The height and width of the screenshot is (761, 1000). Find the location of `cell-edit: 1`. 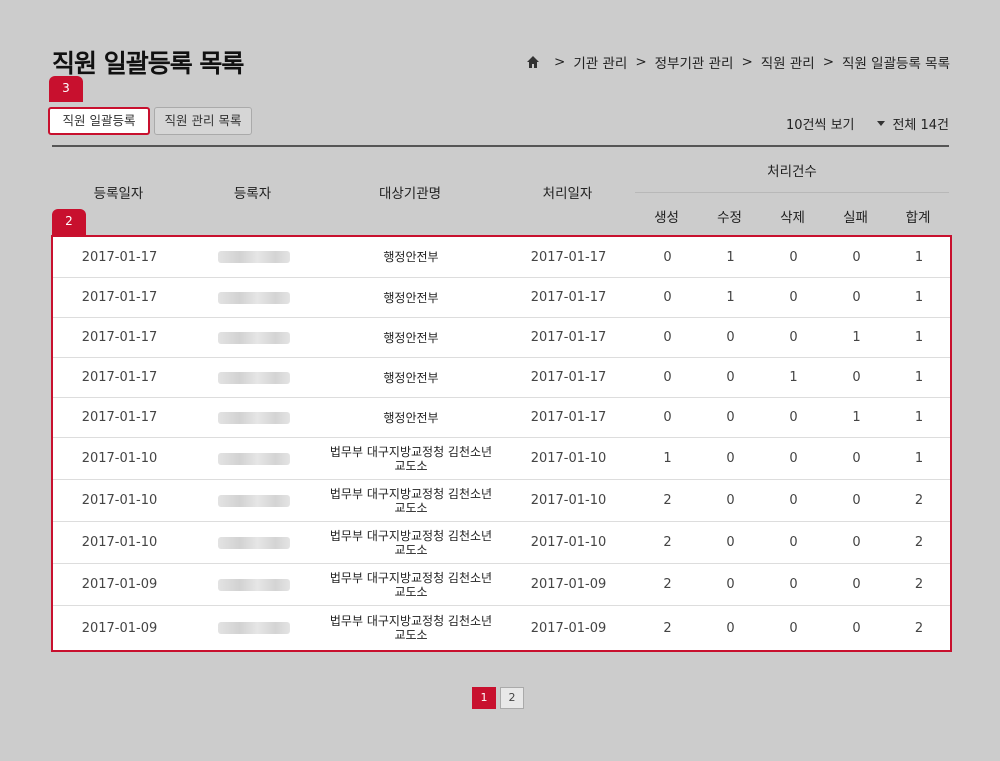

cell-edit: 1 is located at coordinates (730, 297).